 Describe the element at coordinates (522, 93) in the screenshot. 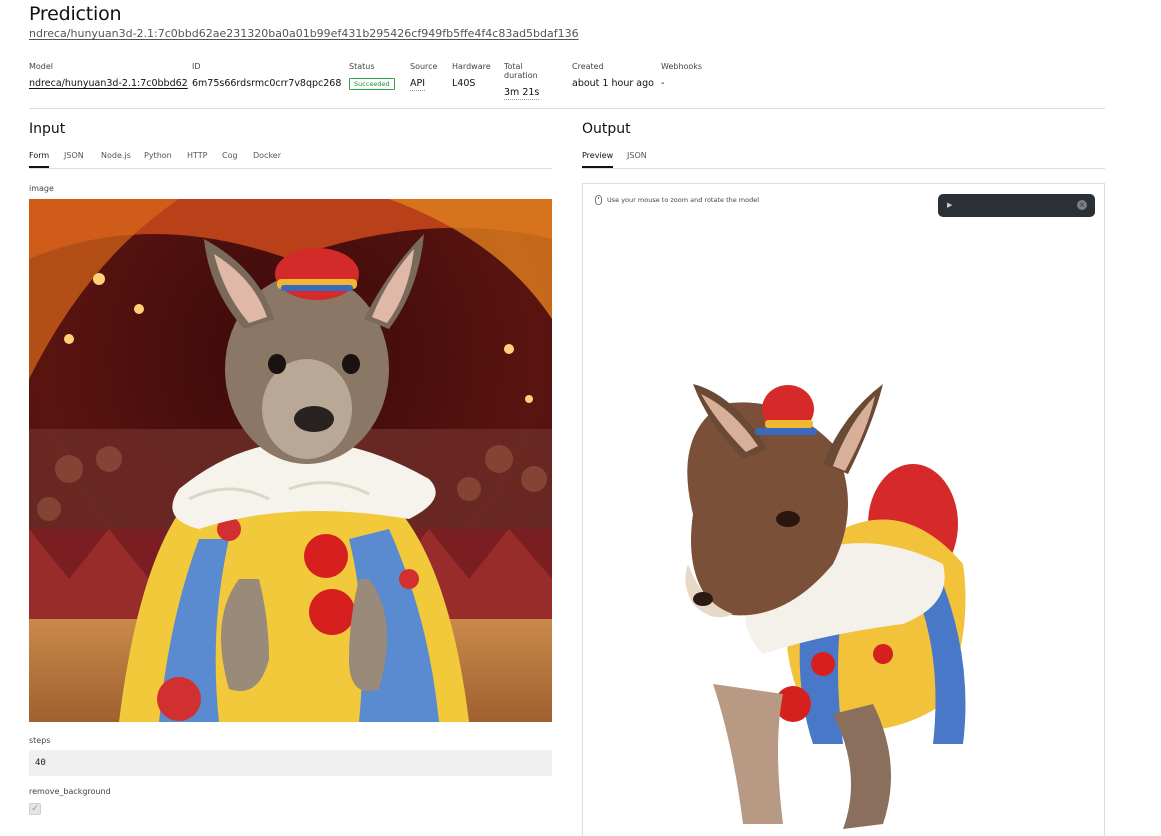

I see `meta-duration-value: 3m 21s` at that location.